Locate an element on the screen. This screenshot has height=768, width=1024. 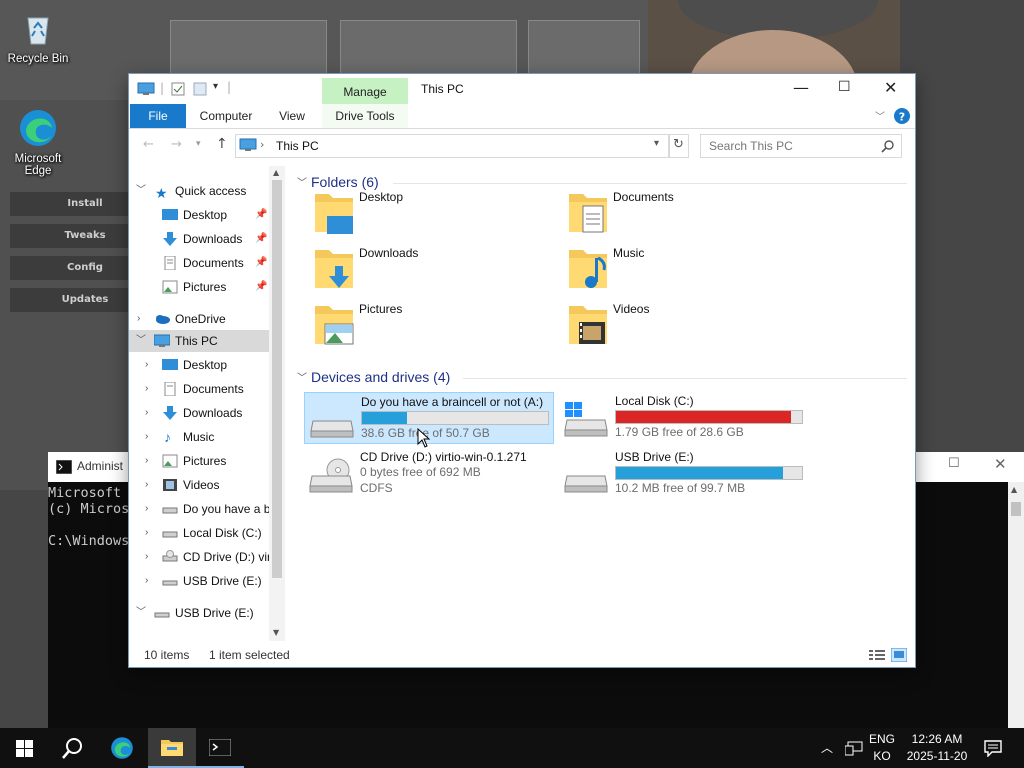
group-header-drives: Devices and drives (4) is located at coordinates (380, 377).